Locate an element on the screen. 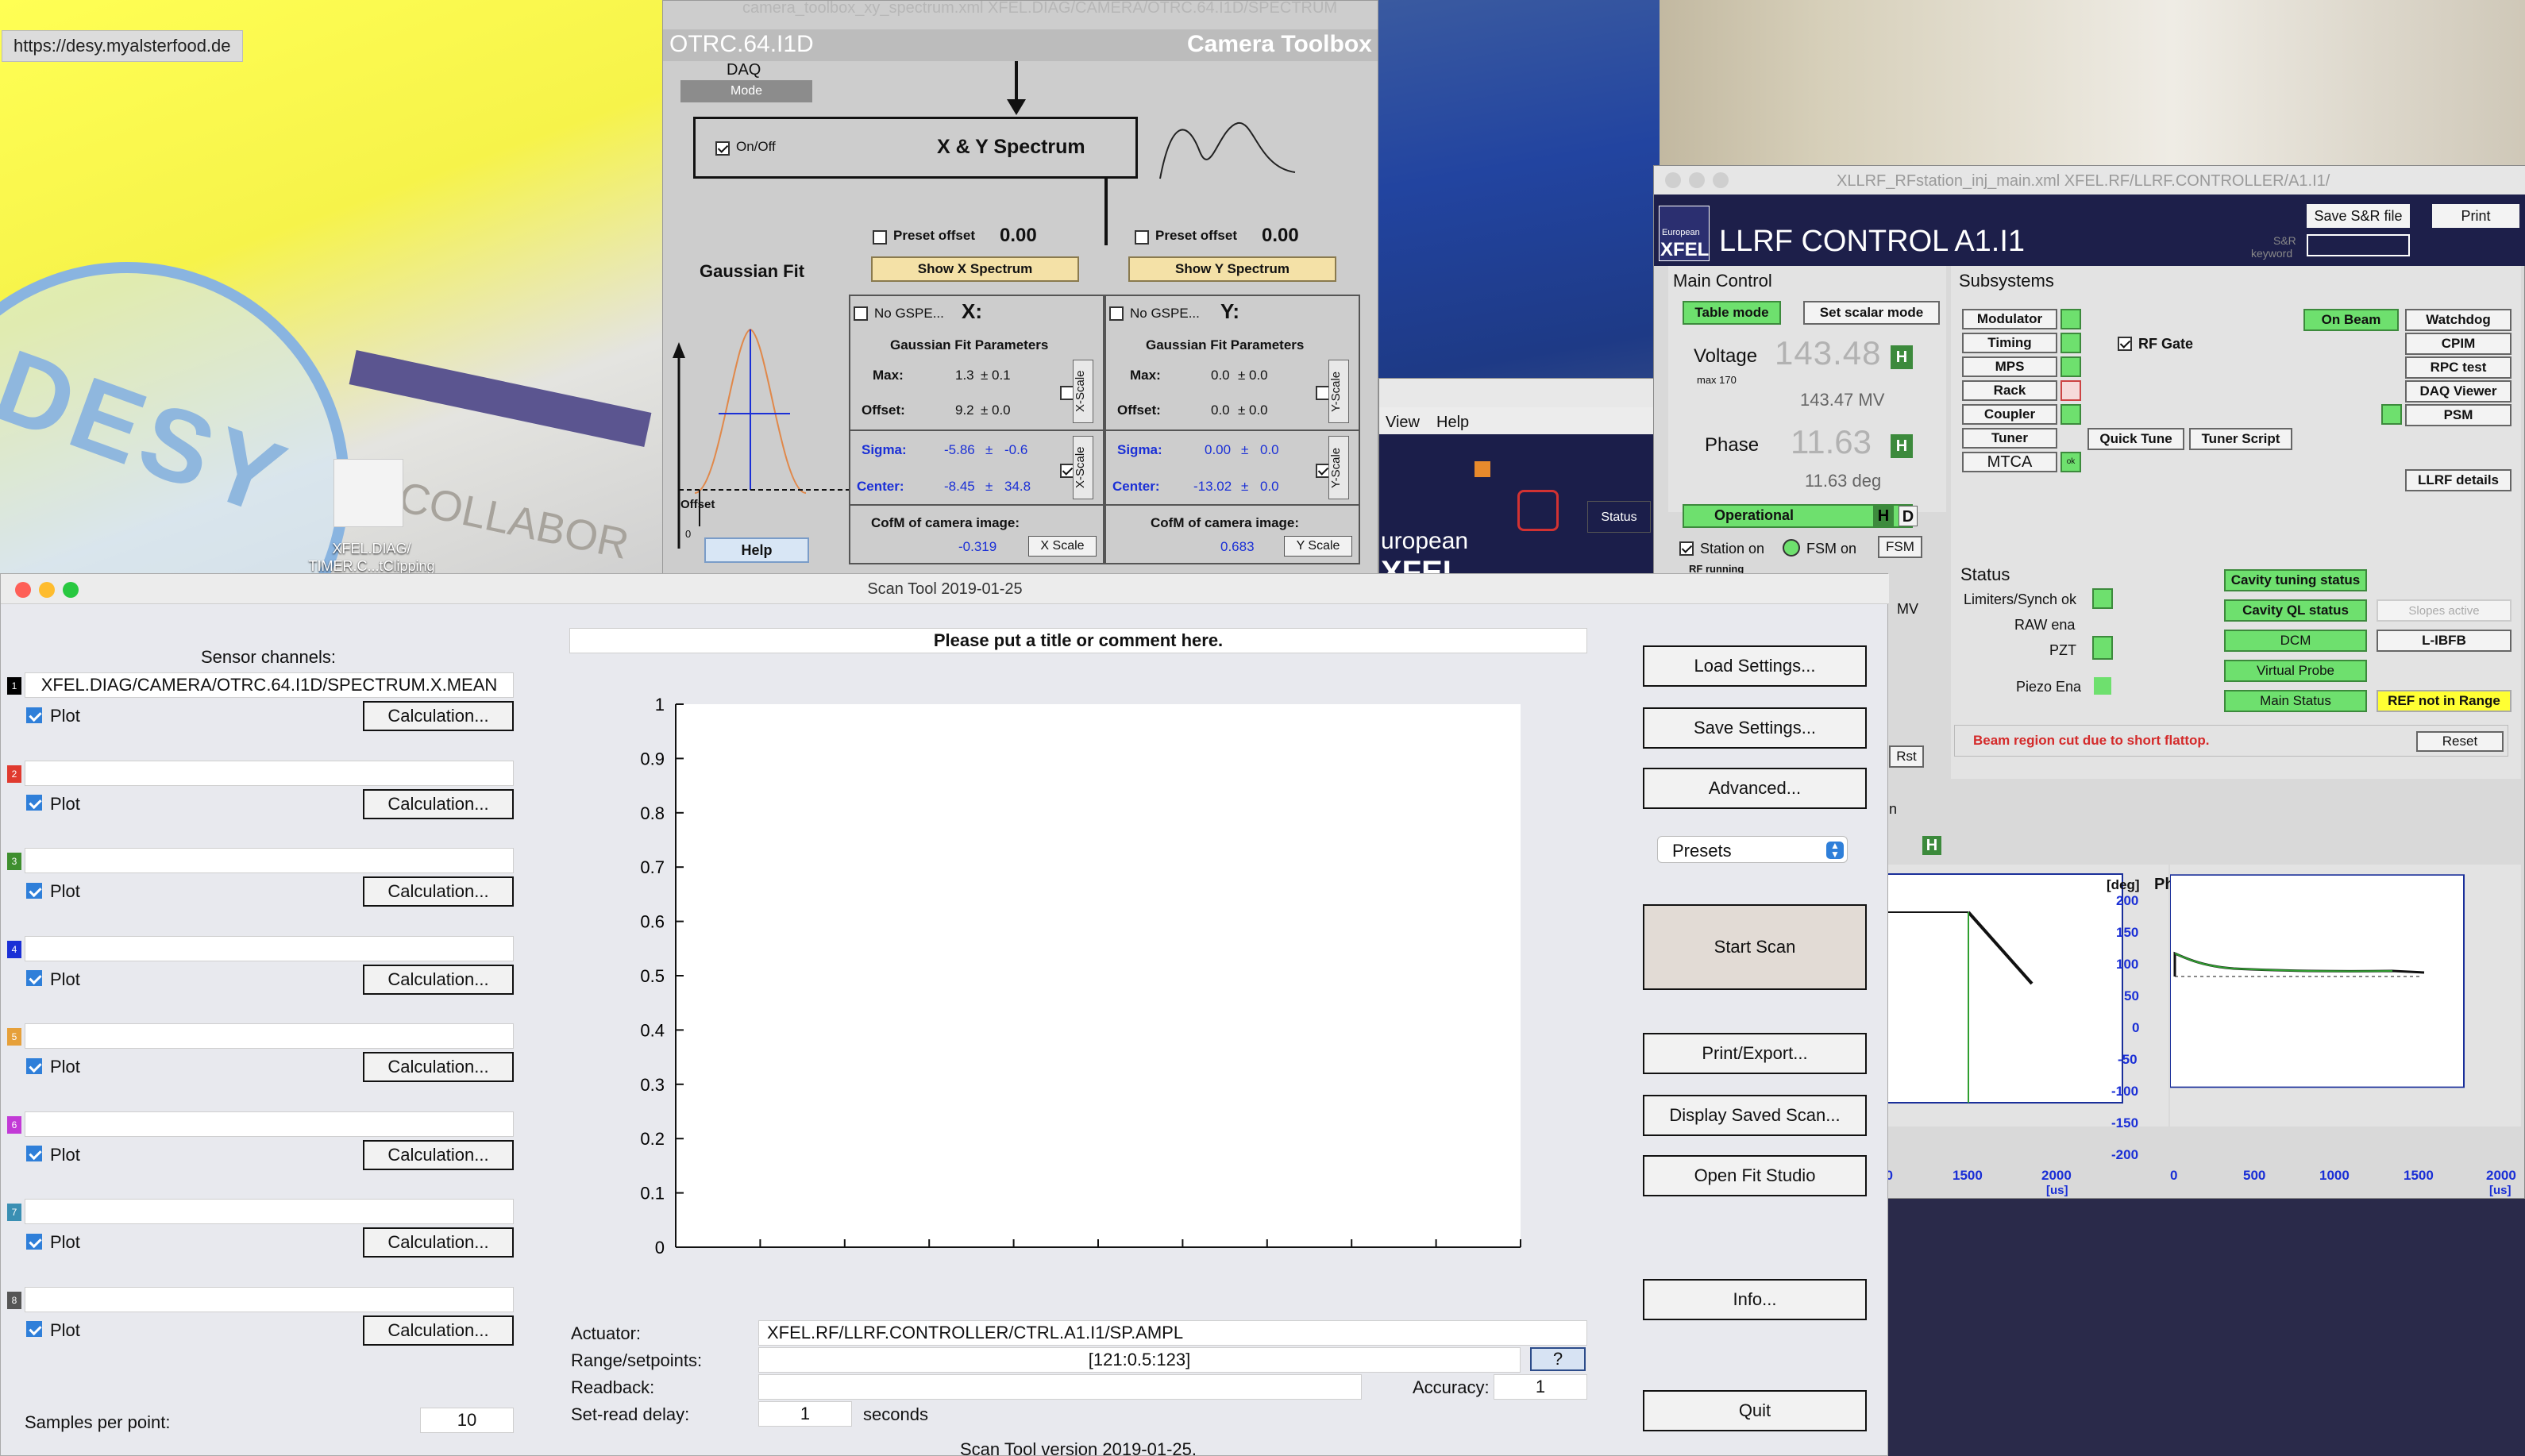 The image size is (2525, 1456). ref-range-indicator: REF not in Range is located at coordinates (2444, 701).